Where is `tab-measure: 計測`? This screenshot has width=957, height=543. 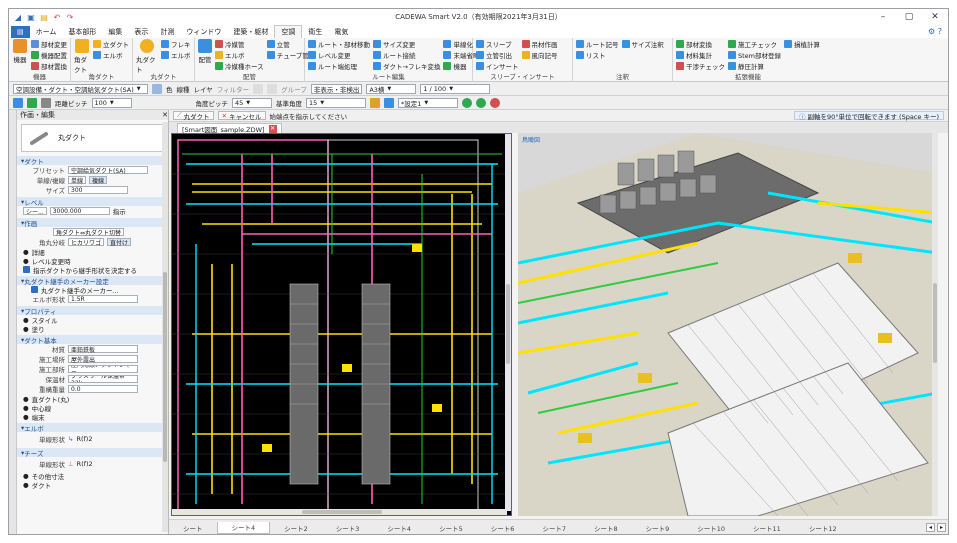 tab-measure: 計測 is located at coordinates (167, 31).